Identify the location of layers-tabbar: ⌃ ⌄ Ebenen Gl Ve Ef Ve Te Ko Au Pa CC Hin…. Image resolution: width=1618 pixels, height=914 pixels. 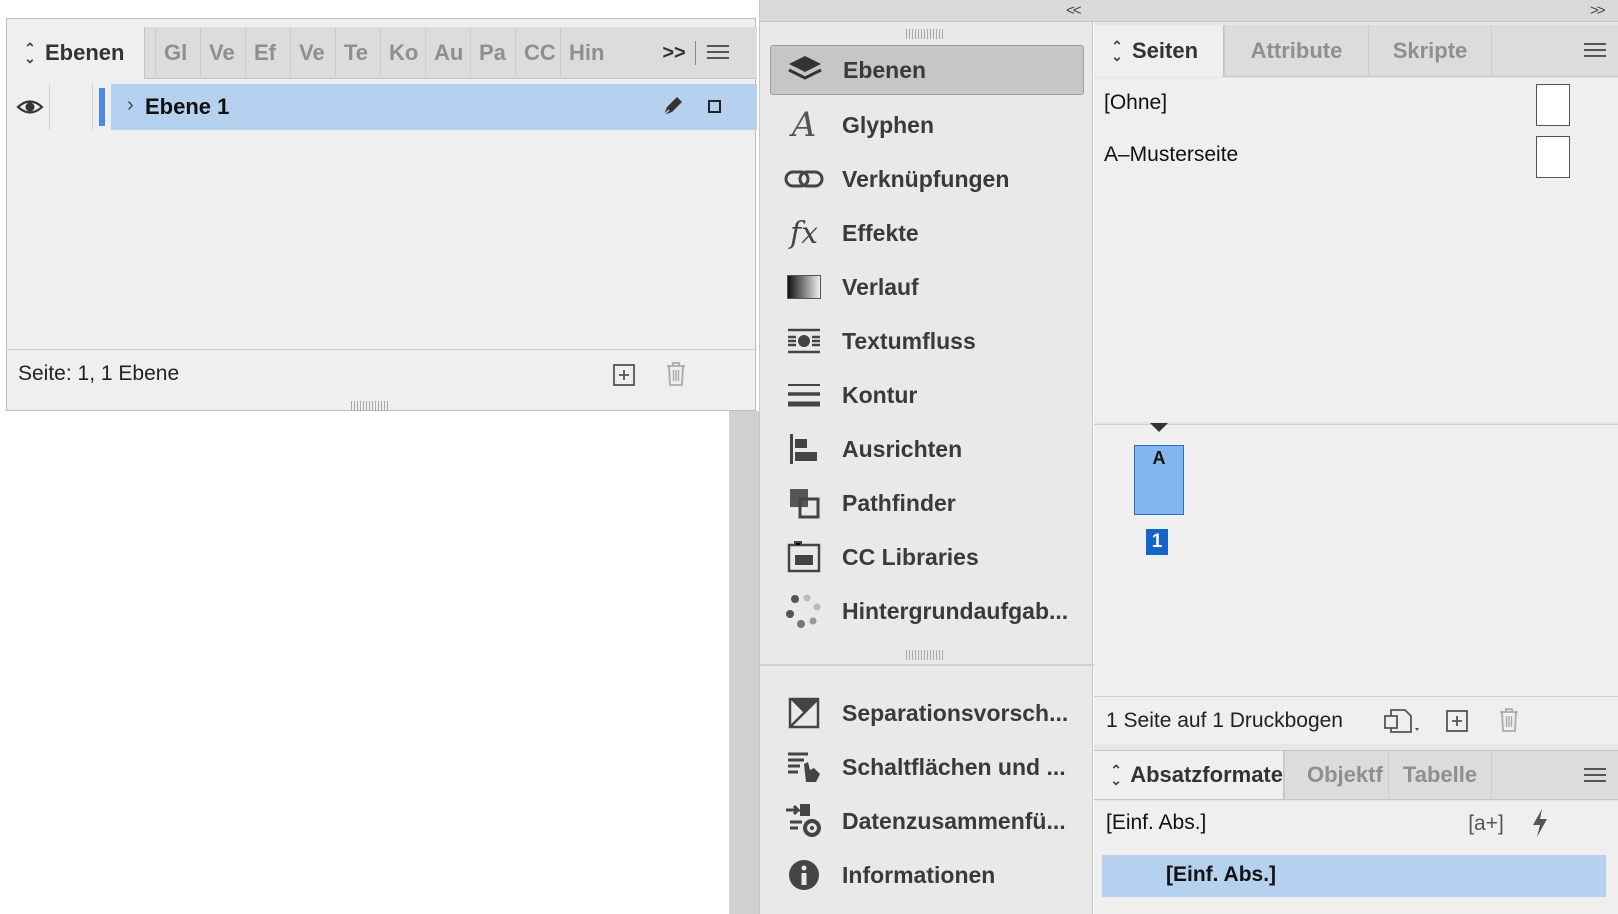
(382, 53).